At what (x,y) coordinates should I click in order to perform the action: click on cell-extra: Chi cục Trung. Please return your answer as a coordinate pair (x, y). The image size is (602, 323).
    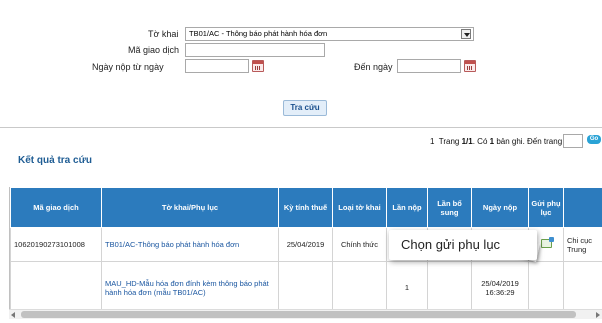
    Looking at the image, I should click on (582, 244).